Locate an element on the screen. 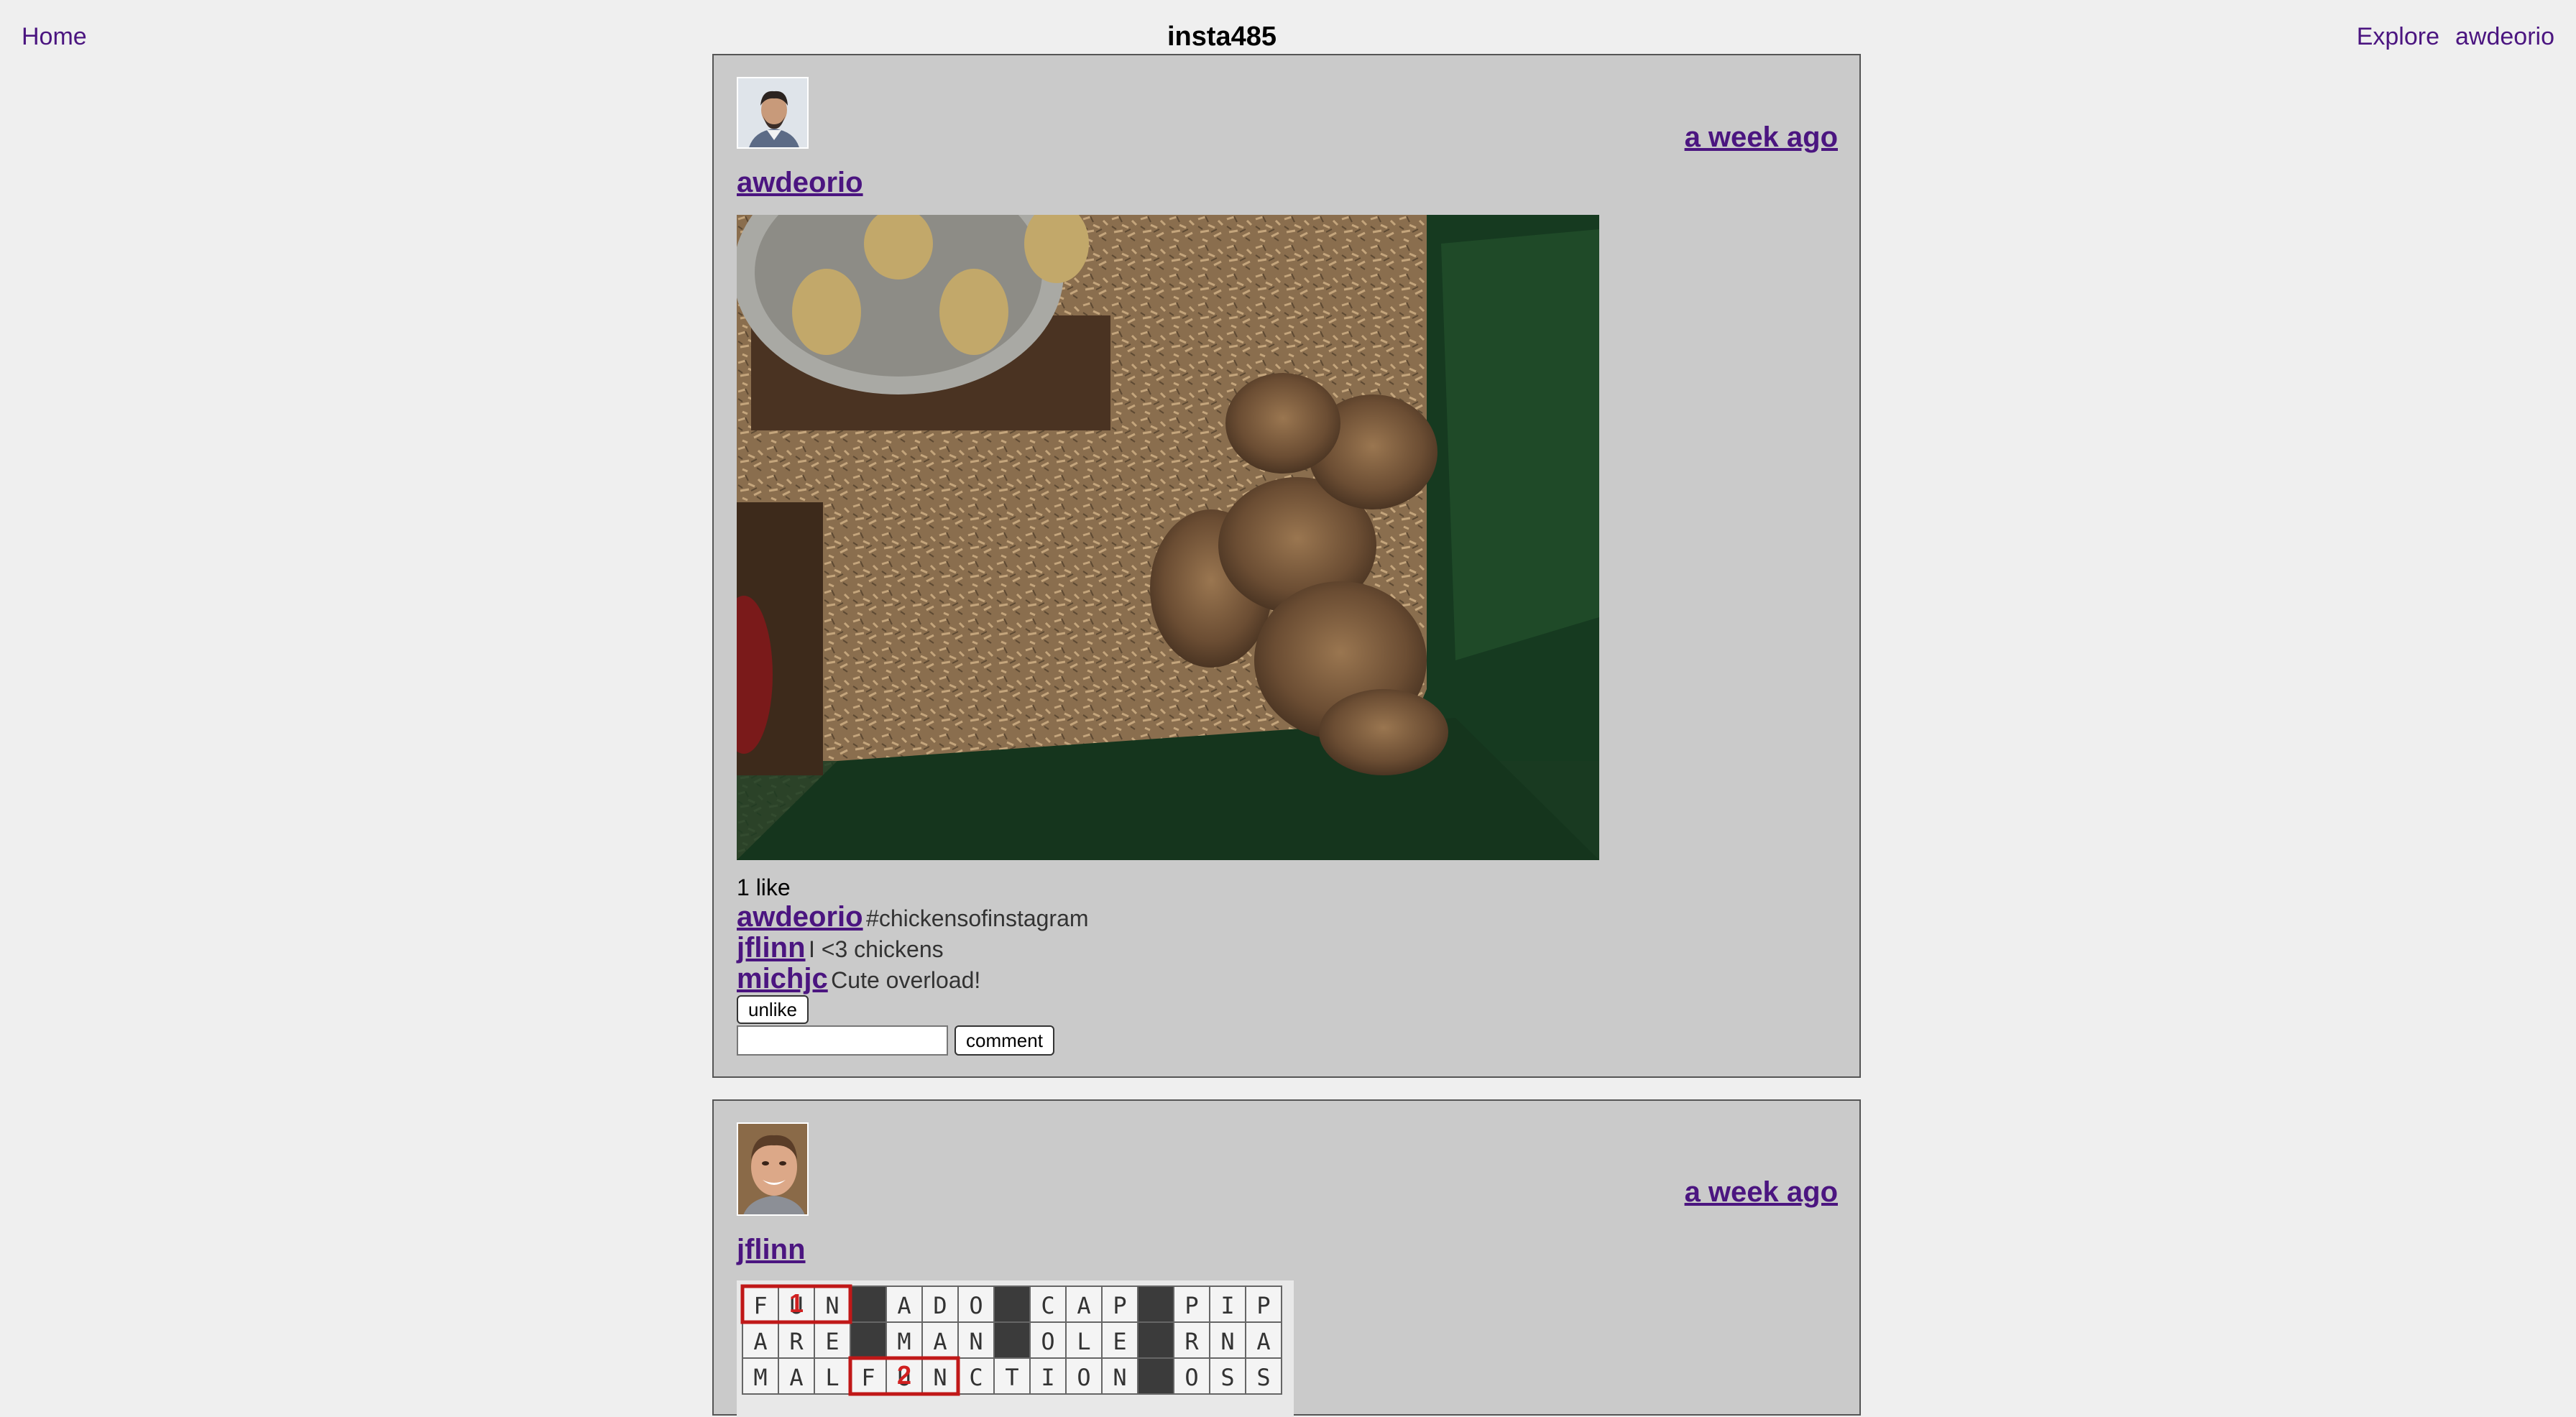 This screenshot has height=1417, width=2576. unlike-button: unlike is located at coordinates (773, 1010).